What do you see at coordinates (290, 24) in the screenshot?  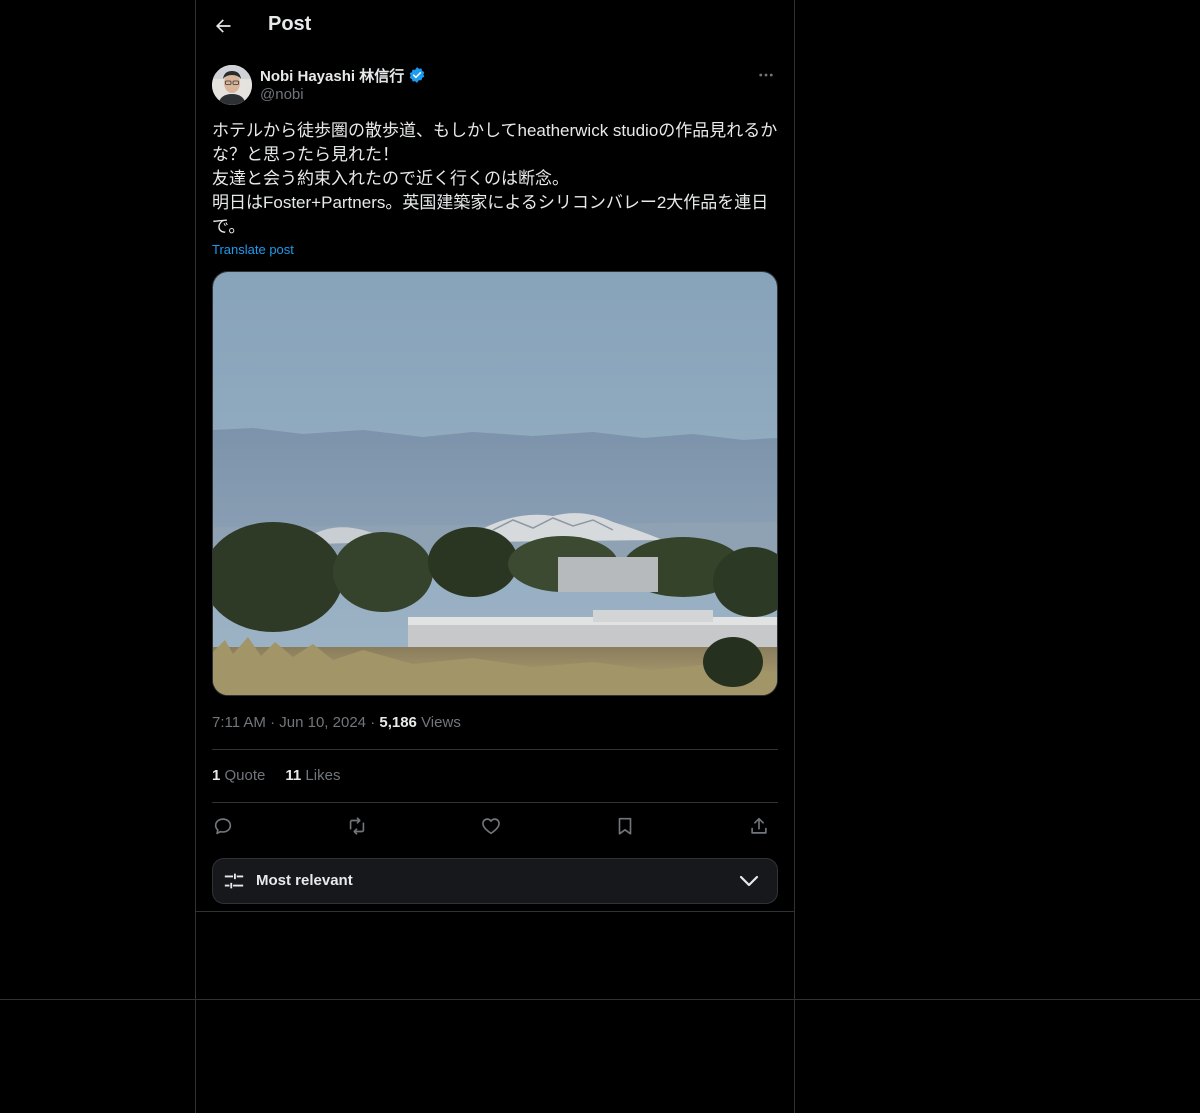 I see `page-title: Post` at bounding box center [290, 24].